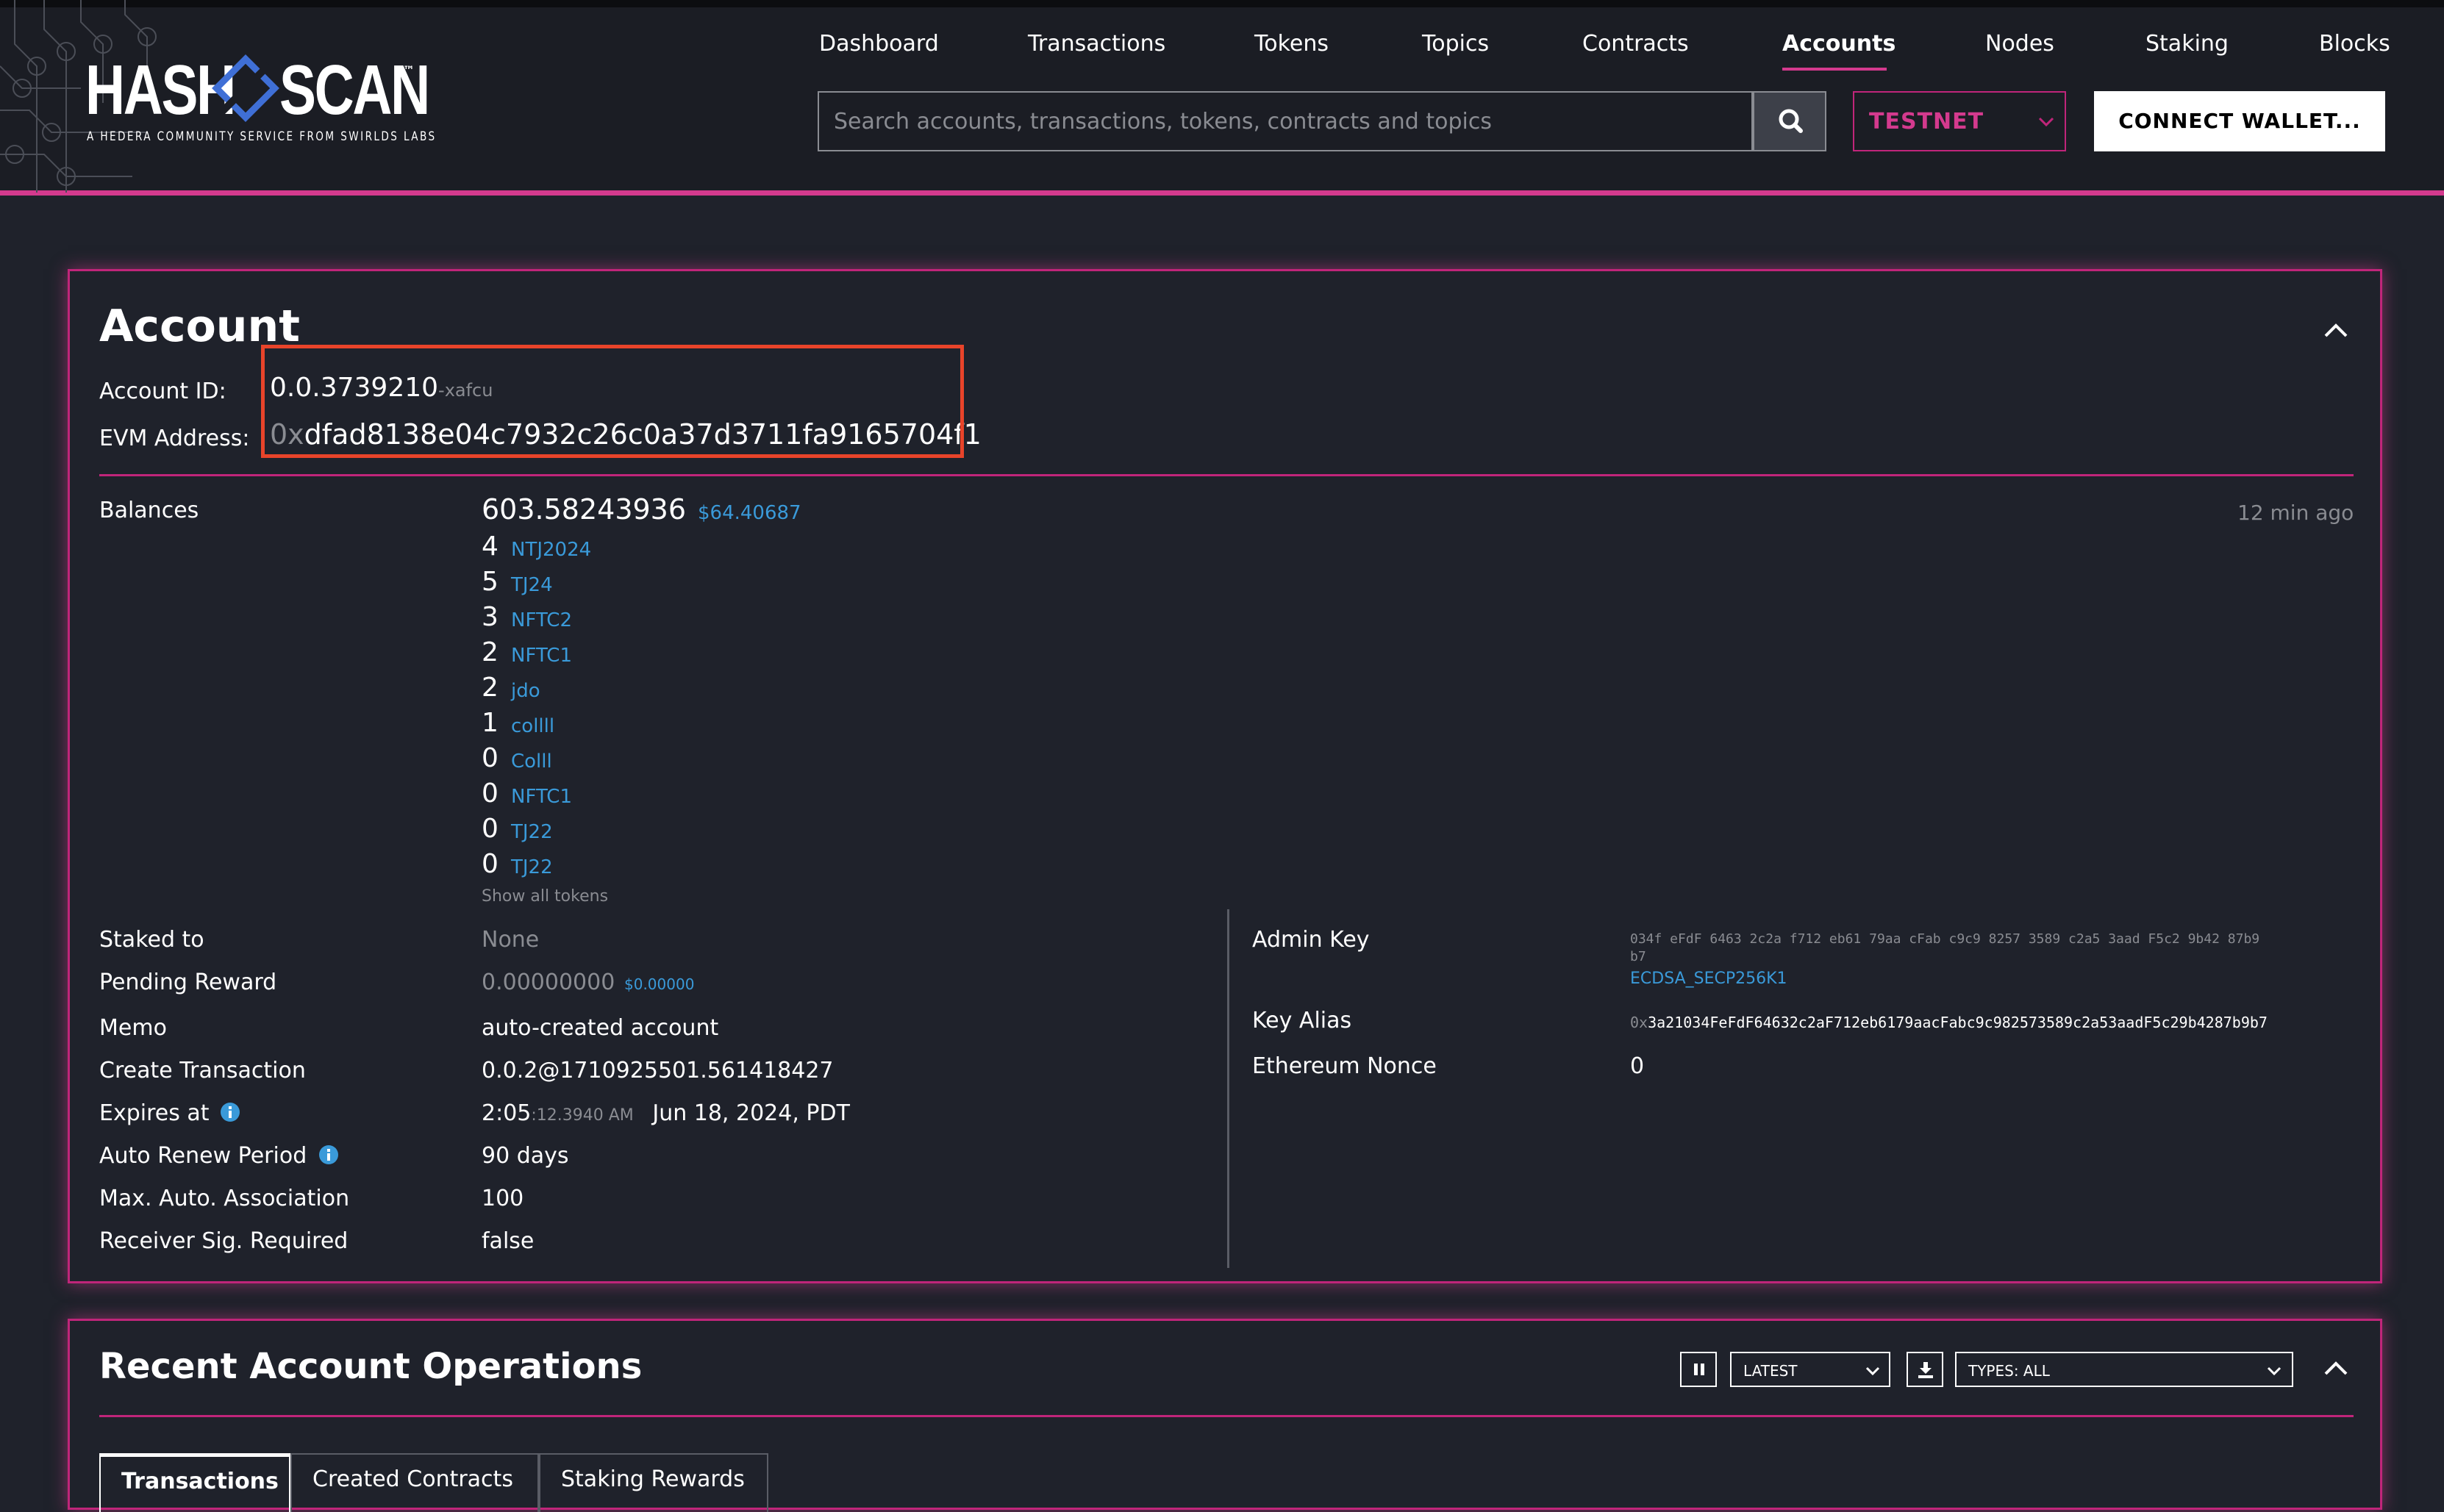 The image size is (2444, 1512). Describe the element at coordinates (654, 1482) in the screenshot. I see `tab-staking-rewards: Staking Rewards` at that location.